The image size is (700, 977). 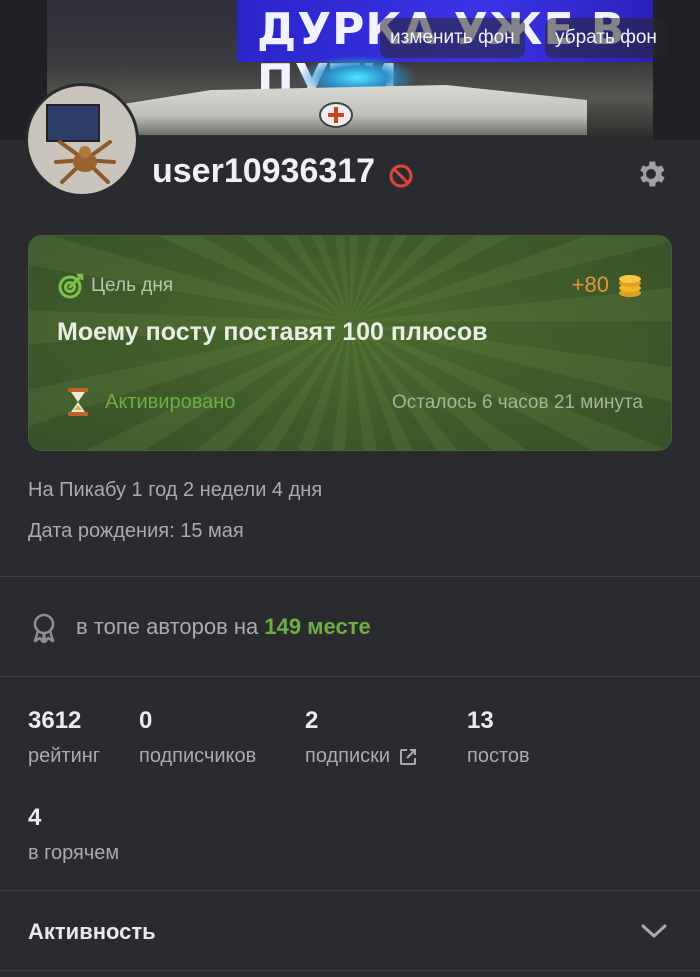 What do you see at coordinates (132, 285) in the screenshot?
I see `goal-label: Цель дня` at bounding box center [132, 285].